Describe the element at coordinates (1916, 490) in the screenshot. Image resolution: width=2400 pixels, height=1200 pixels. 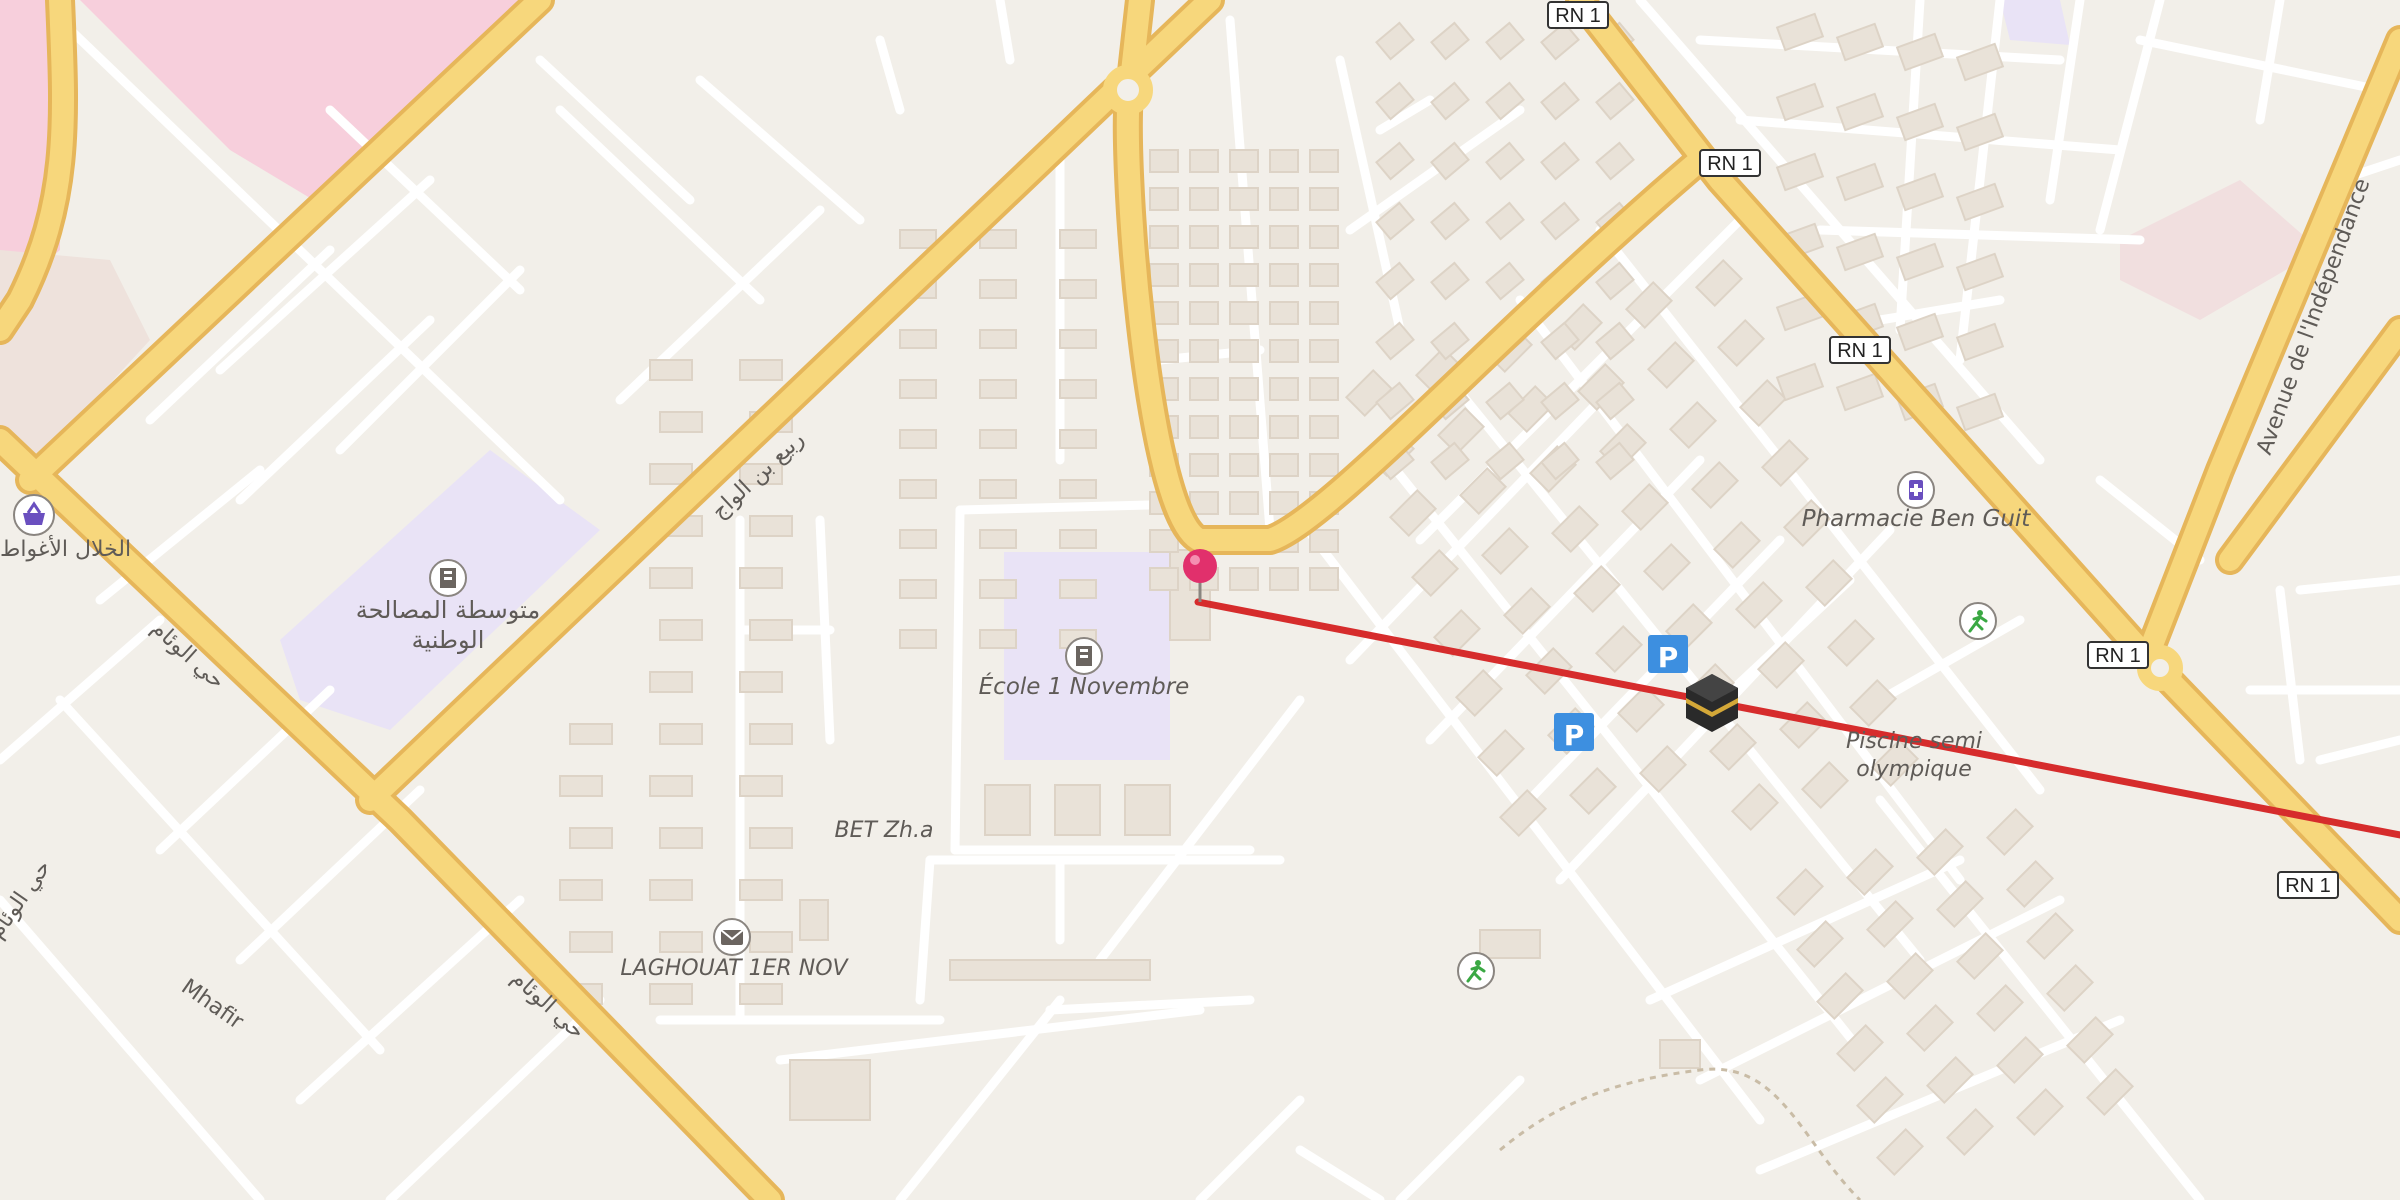
I see `pharmacy-icon` at that location.